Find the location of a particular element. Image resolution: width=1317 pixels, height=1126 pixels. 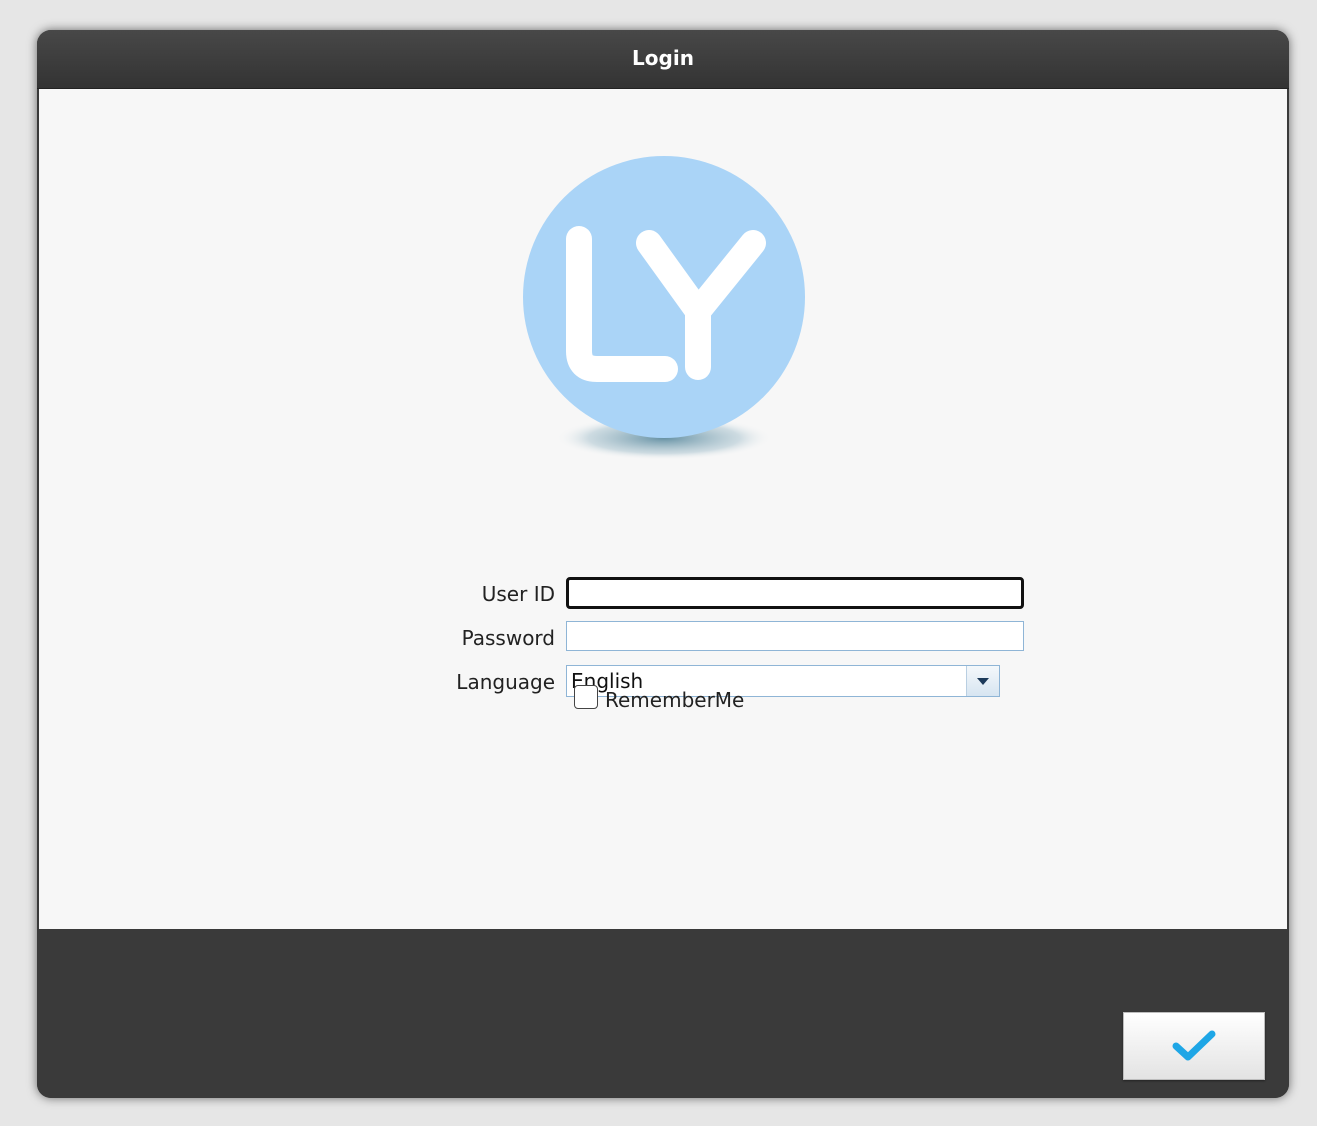

ly-logo-icon is located at coordinates (664, 308).